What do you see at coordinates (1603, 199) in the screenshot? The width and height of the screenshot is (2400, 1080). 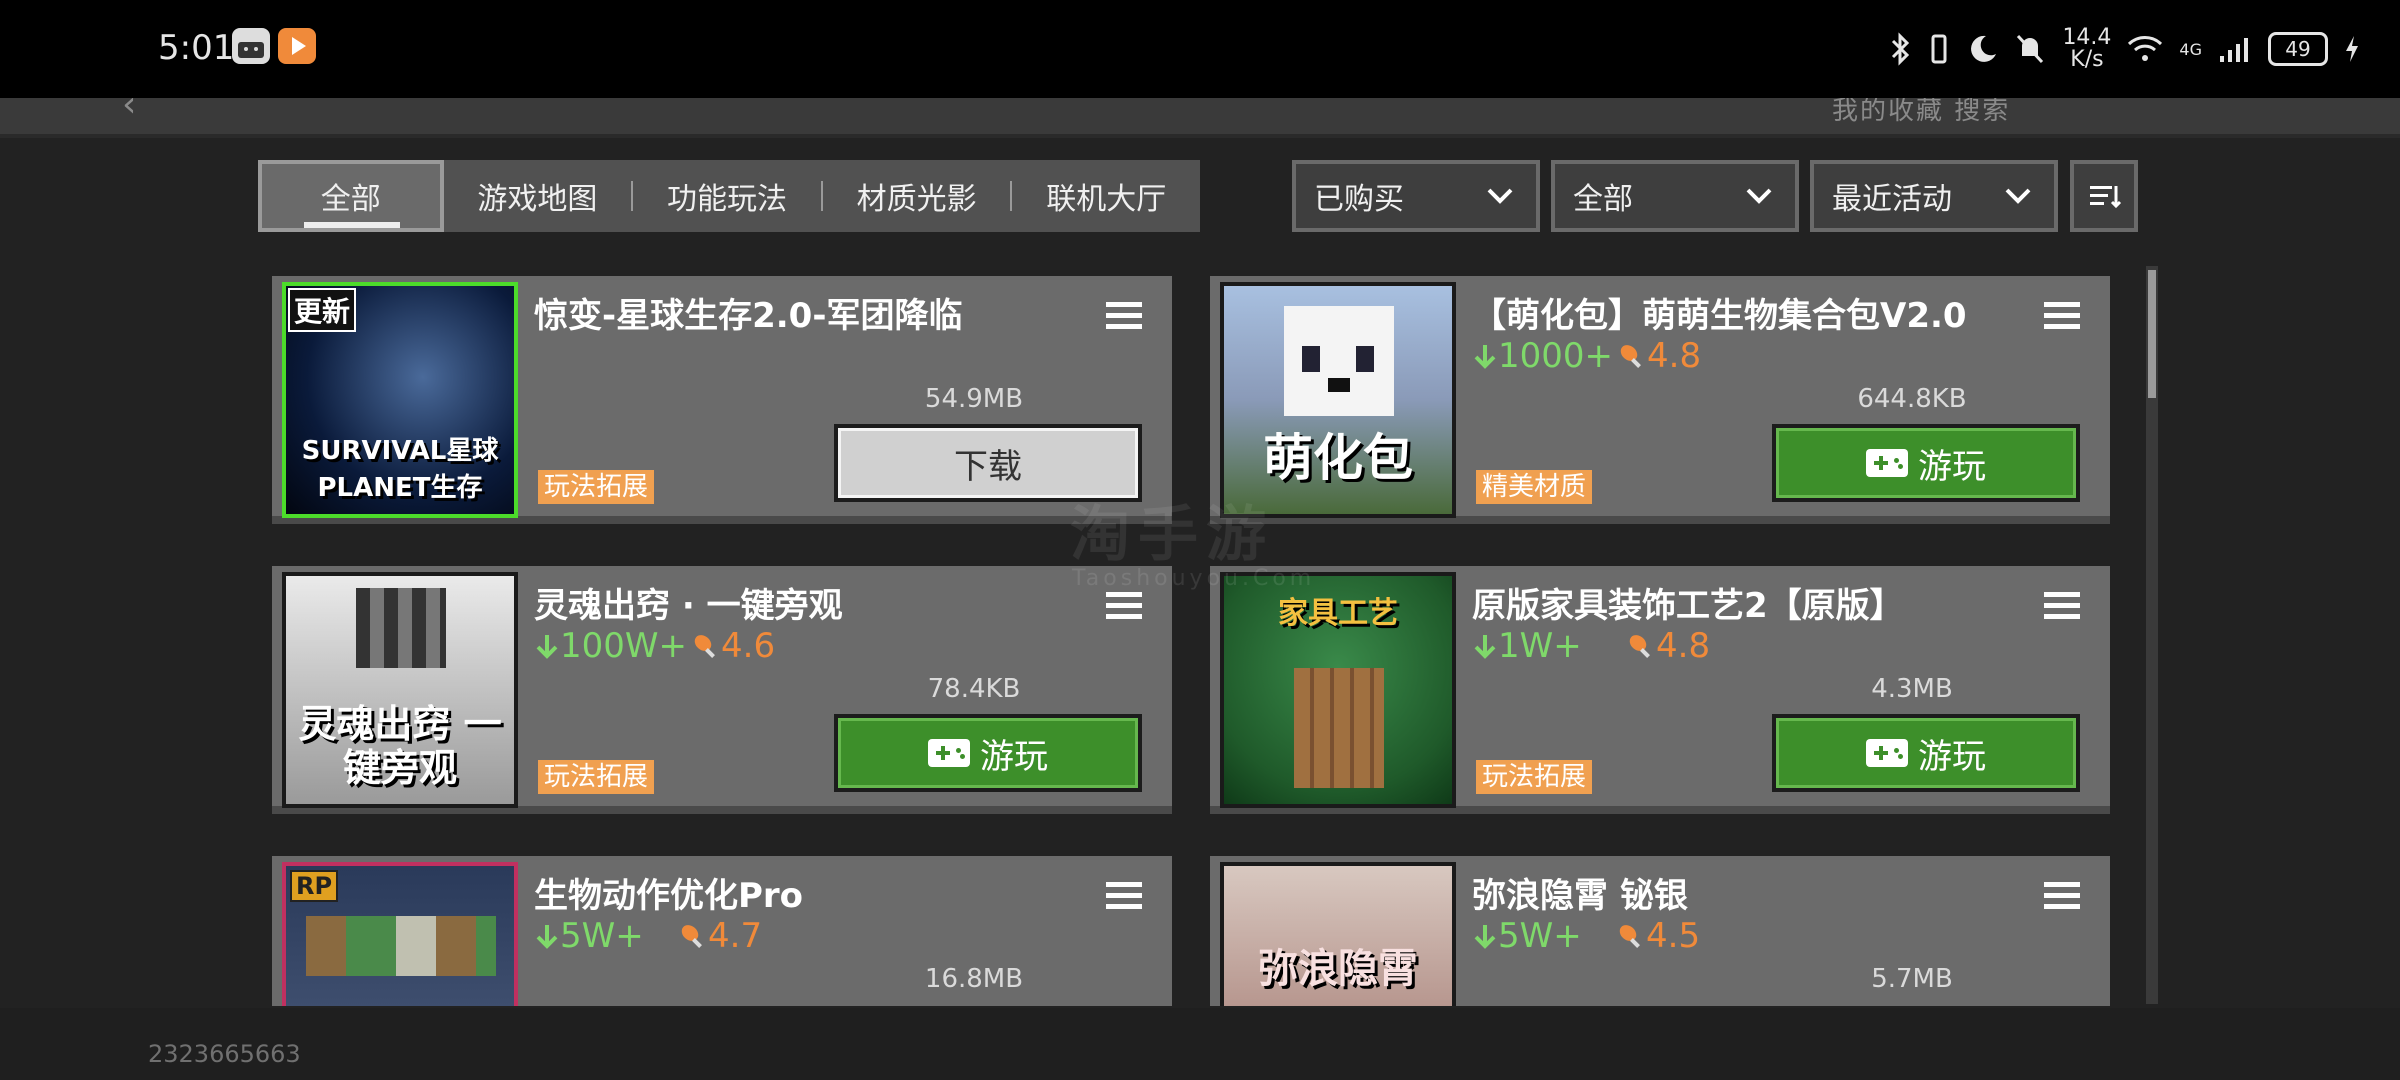 I see `dropdown-value: 全部` at bounding box center [1603, 199].